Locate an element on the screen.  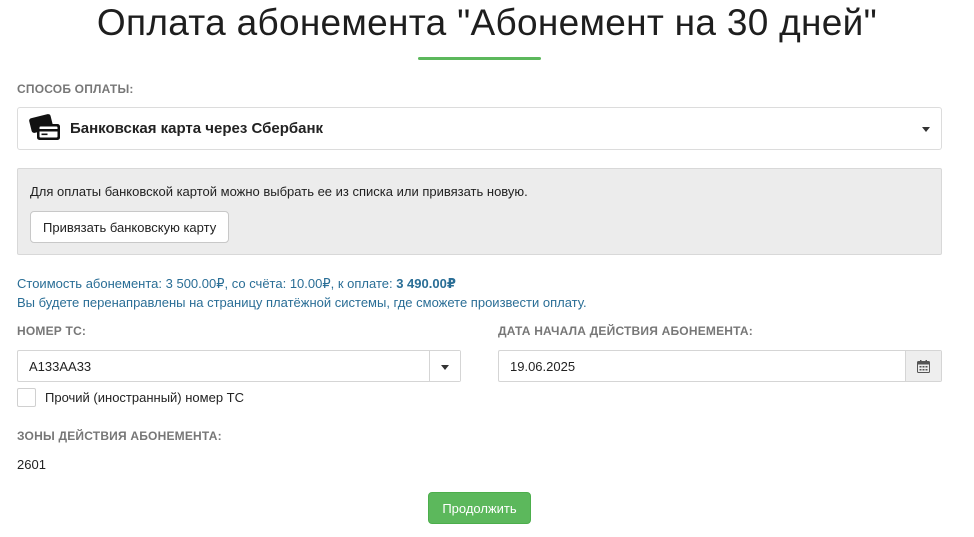
page-title: Оплата абонемента "Абонемент на 30 дней" is located at coordinates (487, 22).